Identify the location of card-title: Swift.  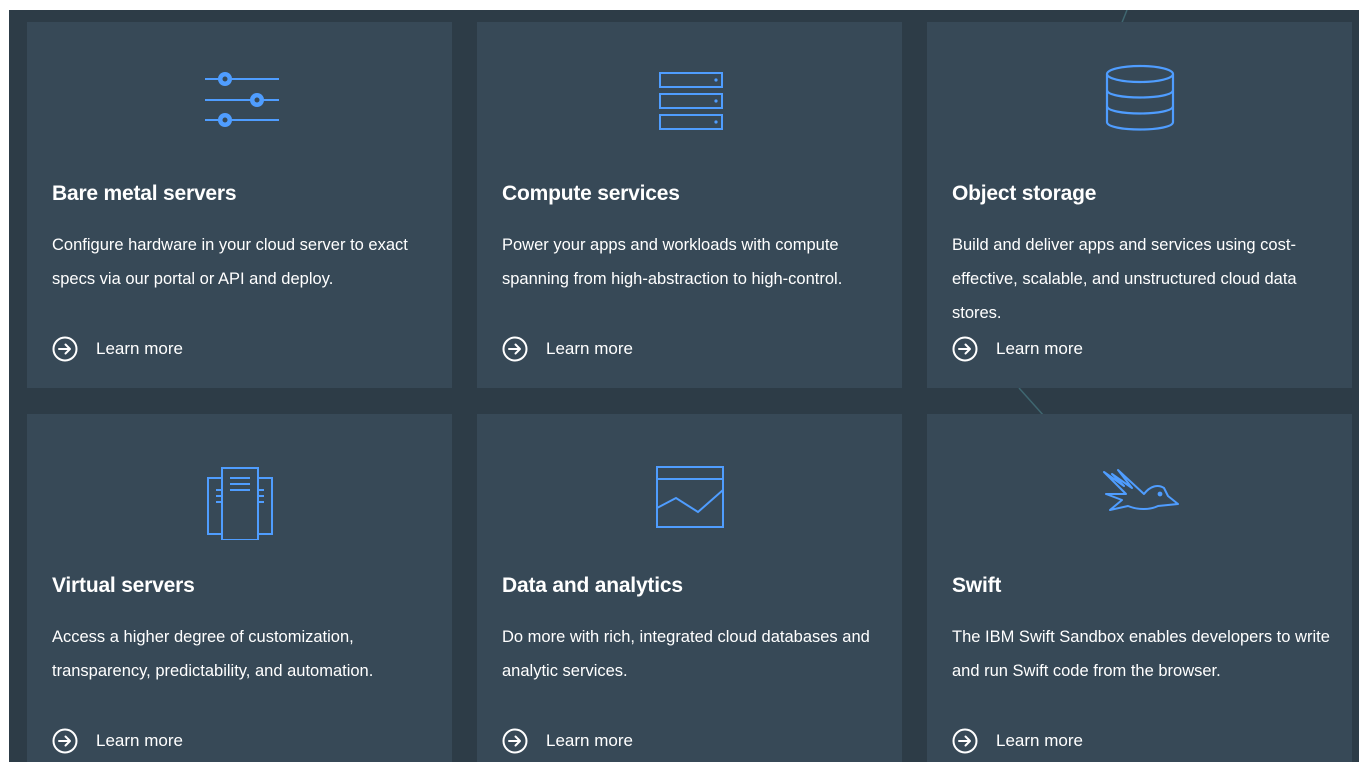
(977, 585).